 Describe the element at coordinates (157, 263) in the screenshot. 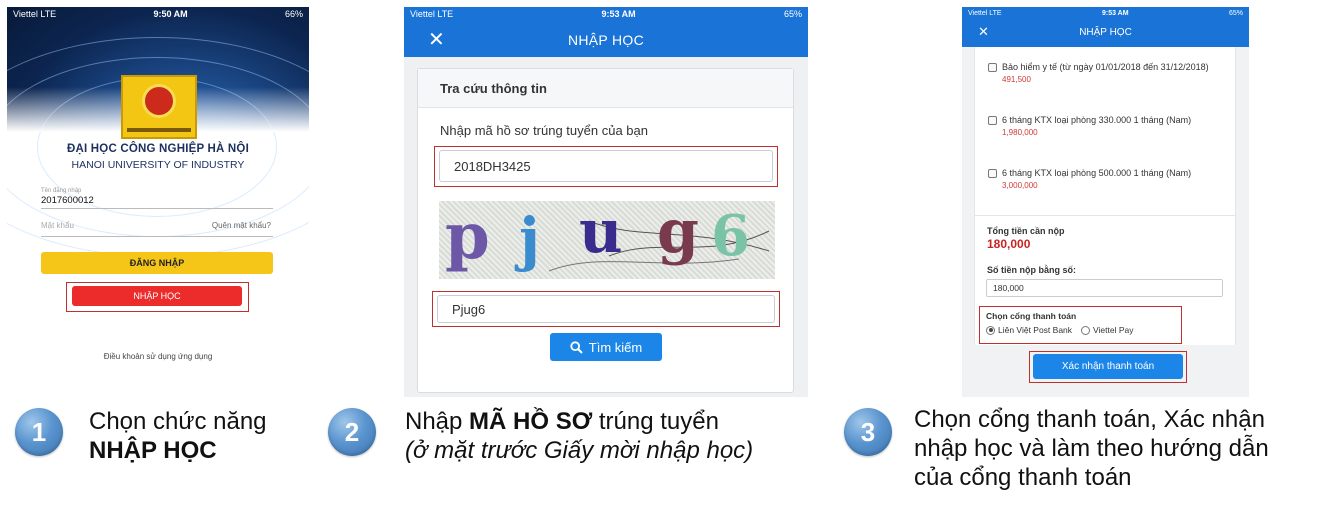

I see `login-button: ĐĂNG NHẬP` at that location.